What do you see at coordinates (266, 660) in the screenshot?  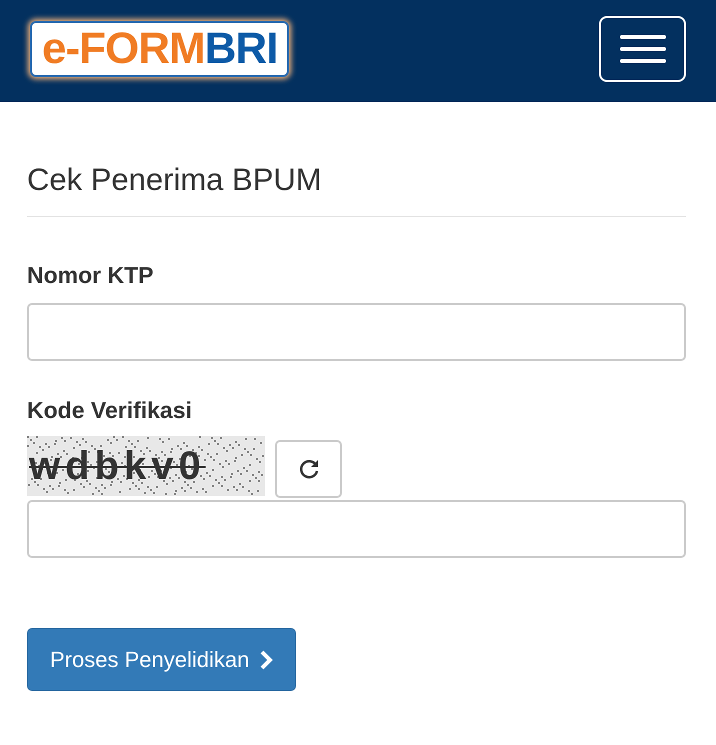 I see `chevron-icon` at bounding box center [266, 660].